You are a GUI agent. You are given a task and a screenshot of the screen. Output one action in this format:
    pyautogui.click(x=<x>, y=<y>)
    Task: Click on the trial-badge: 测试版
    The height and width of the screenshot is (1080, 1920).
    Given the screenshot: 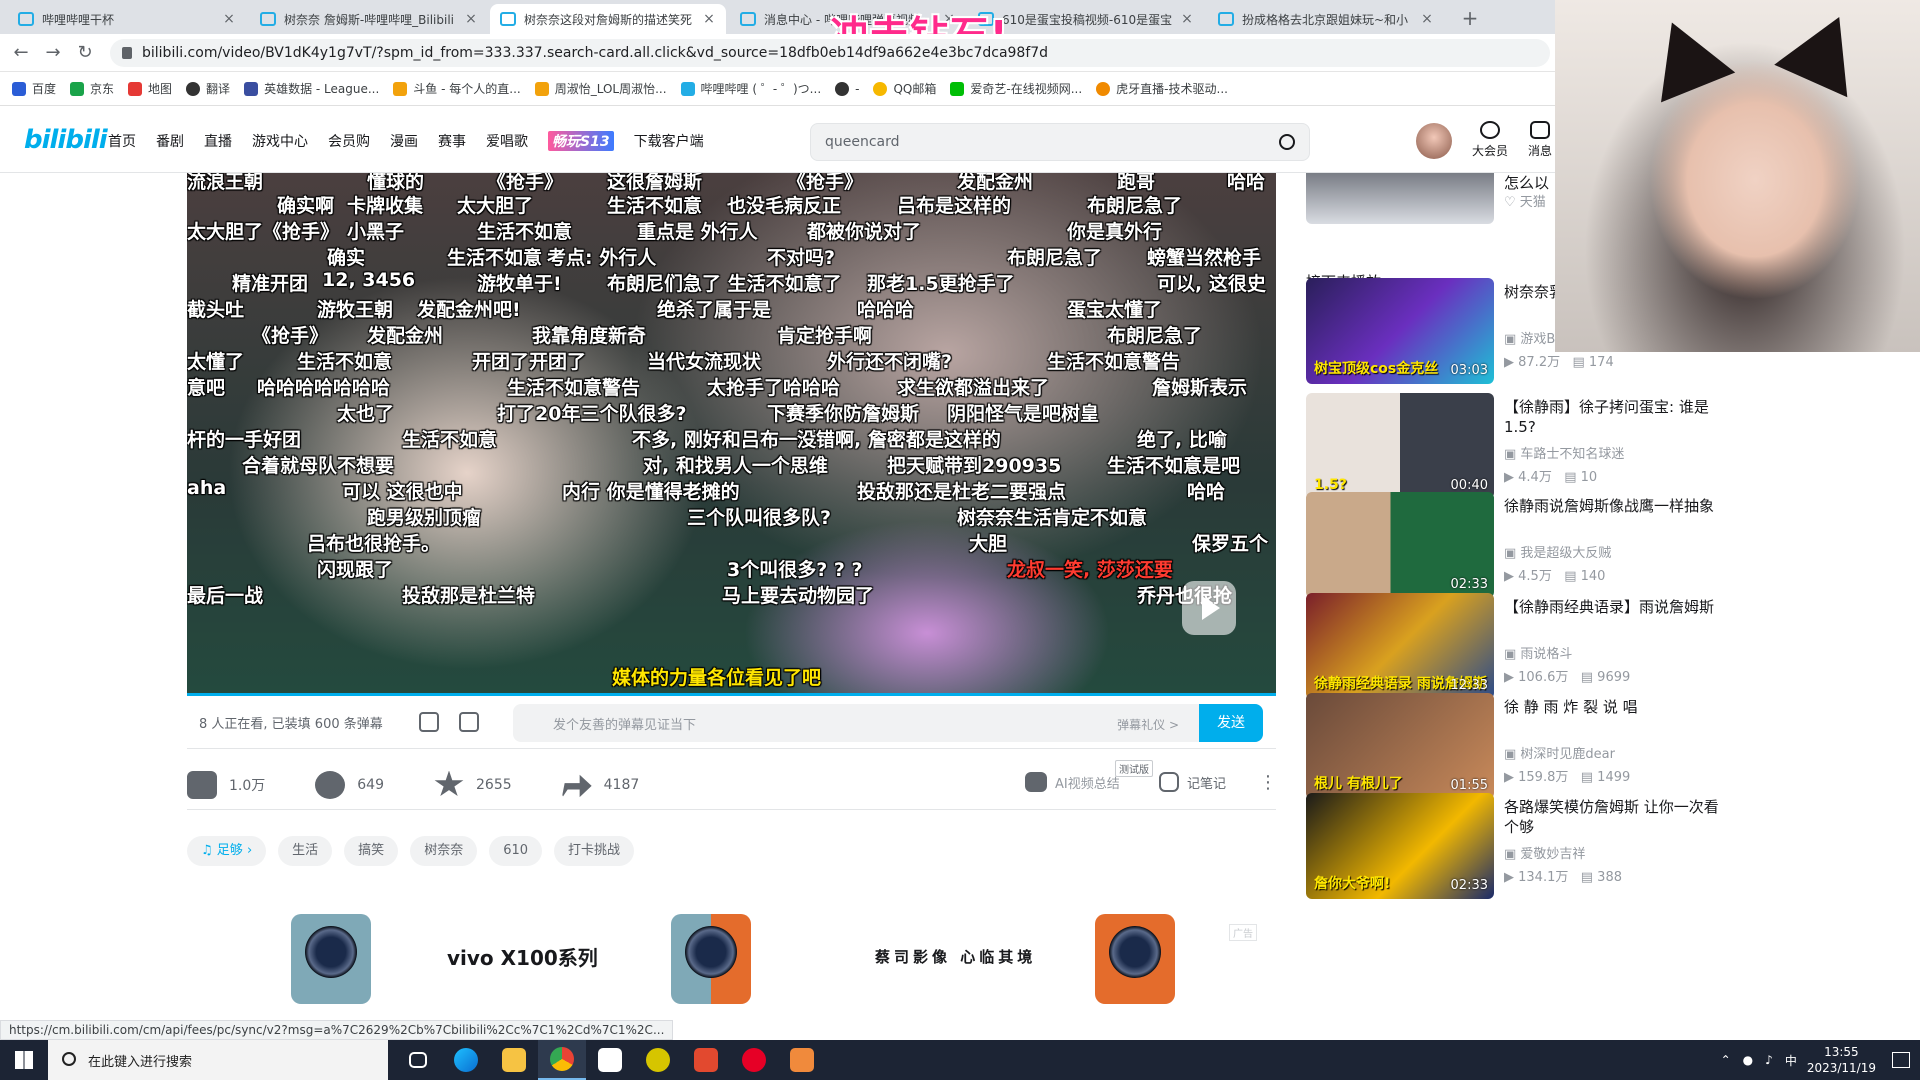 What is the action you would take?
    pyautogui.click(x=1134, y=768)
    